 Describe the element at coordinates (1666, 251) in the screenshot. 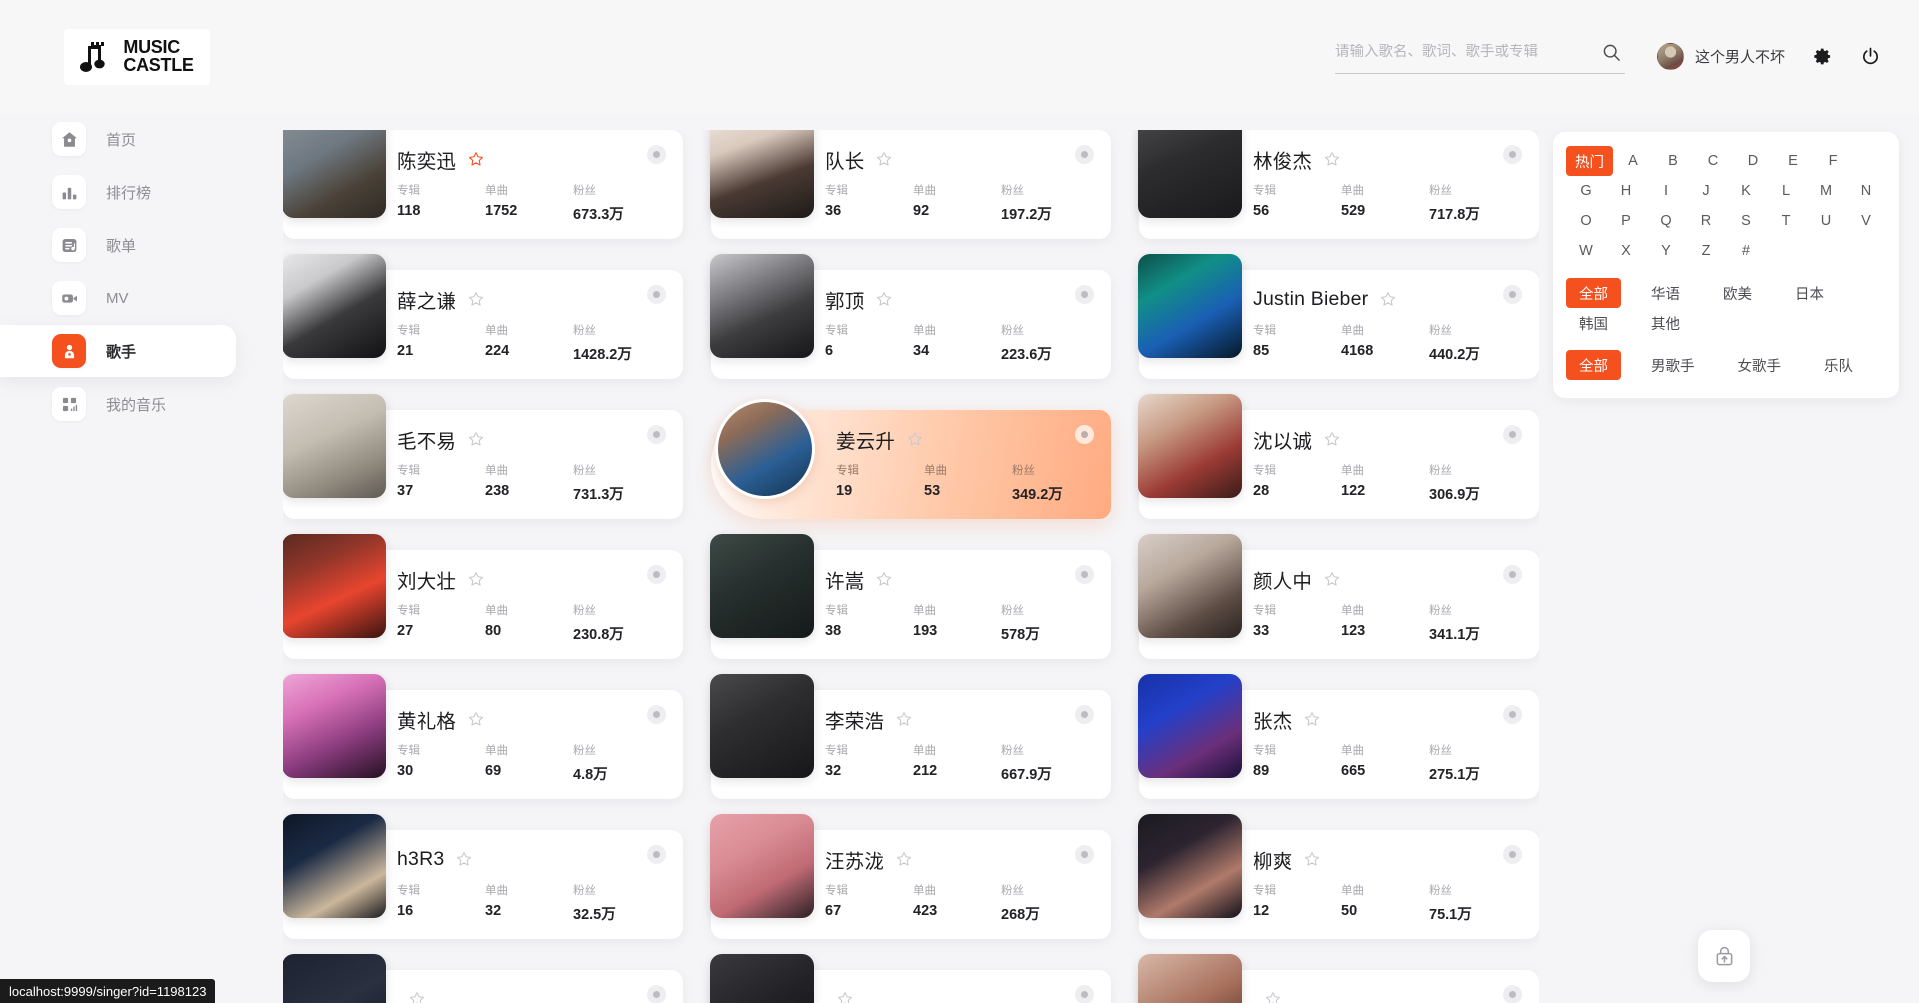

I see `filter-chip-letters-26: Y` at that location.